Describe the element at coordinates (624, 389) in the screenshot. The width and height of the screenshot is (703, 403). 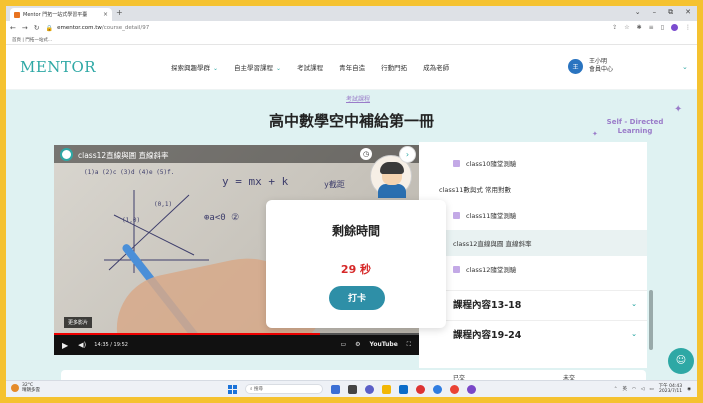
I see `input-language: 英` at that location.